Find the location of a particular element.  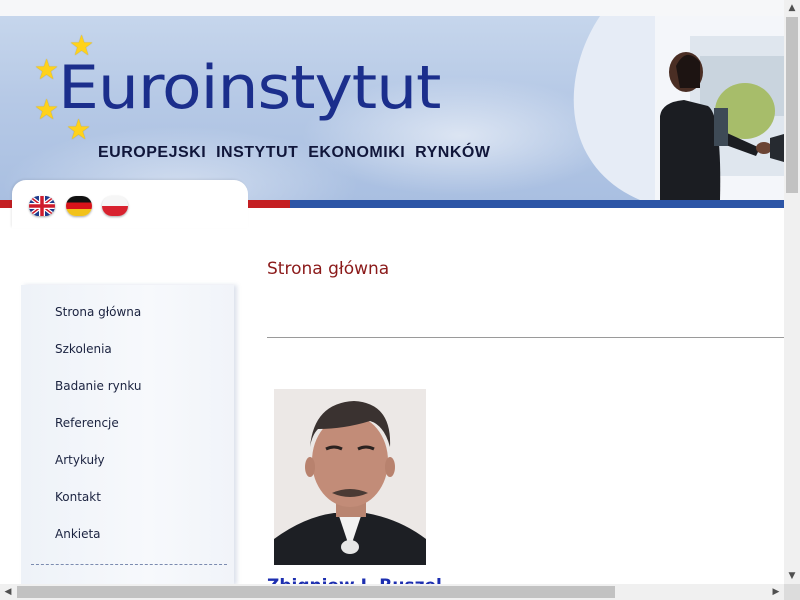

header-stripe-blue is located at coordinates (537, 204).